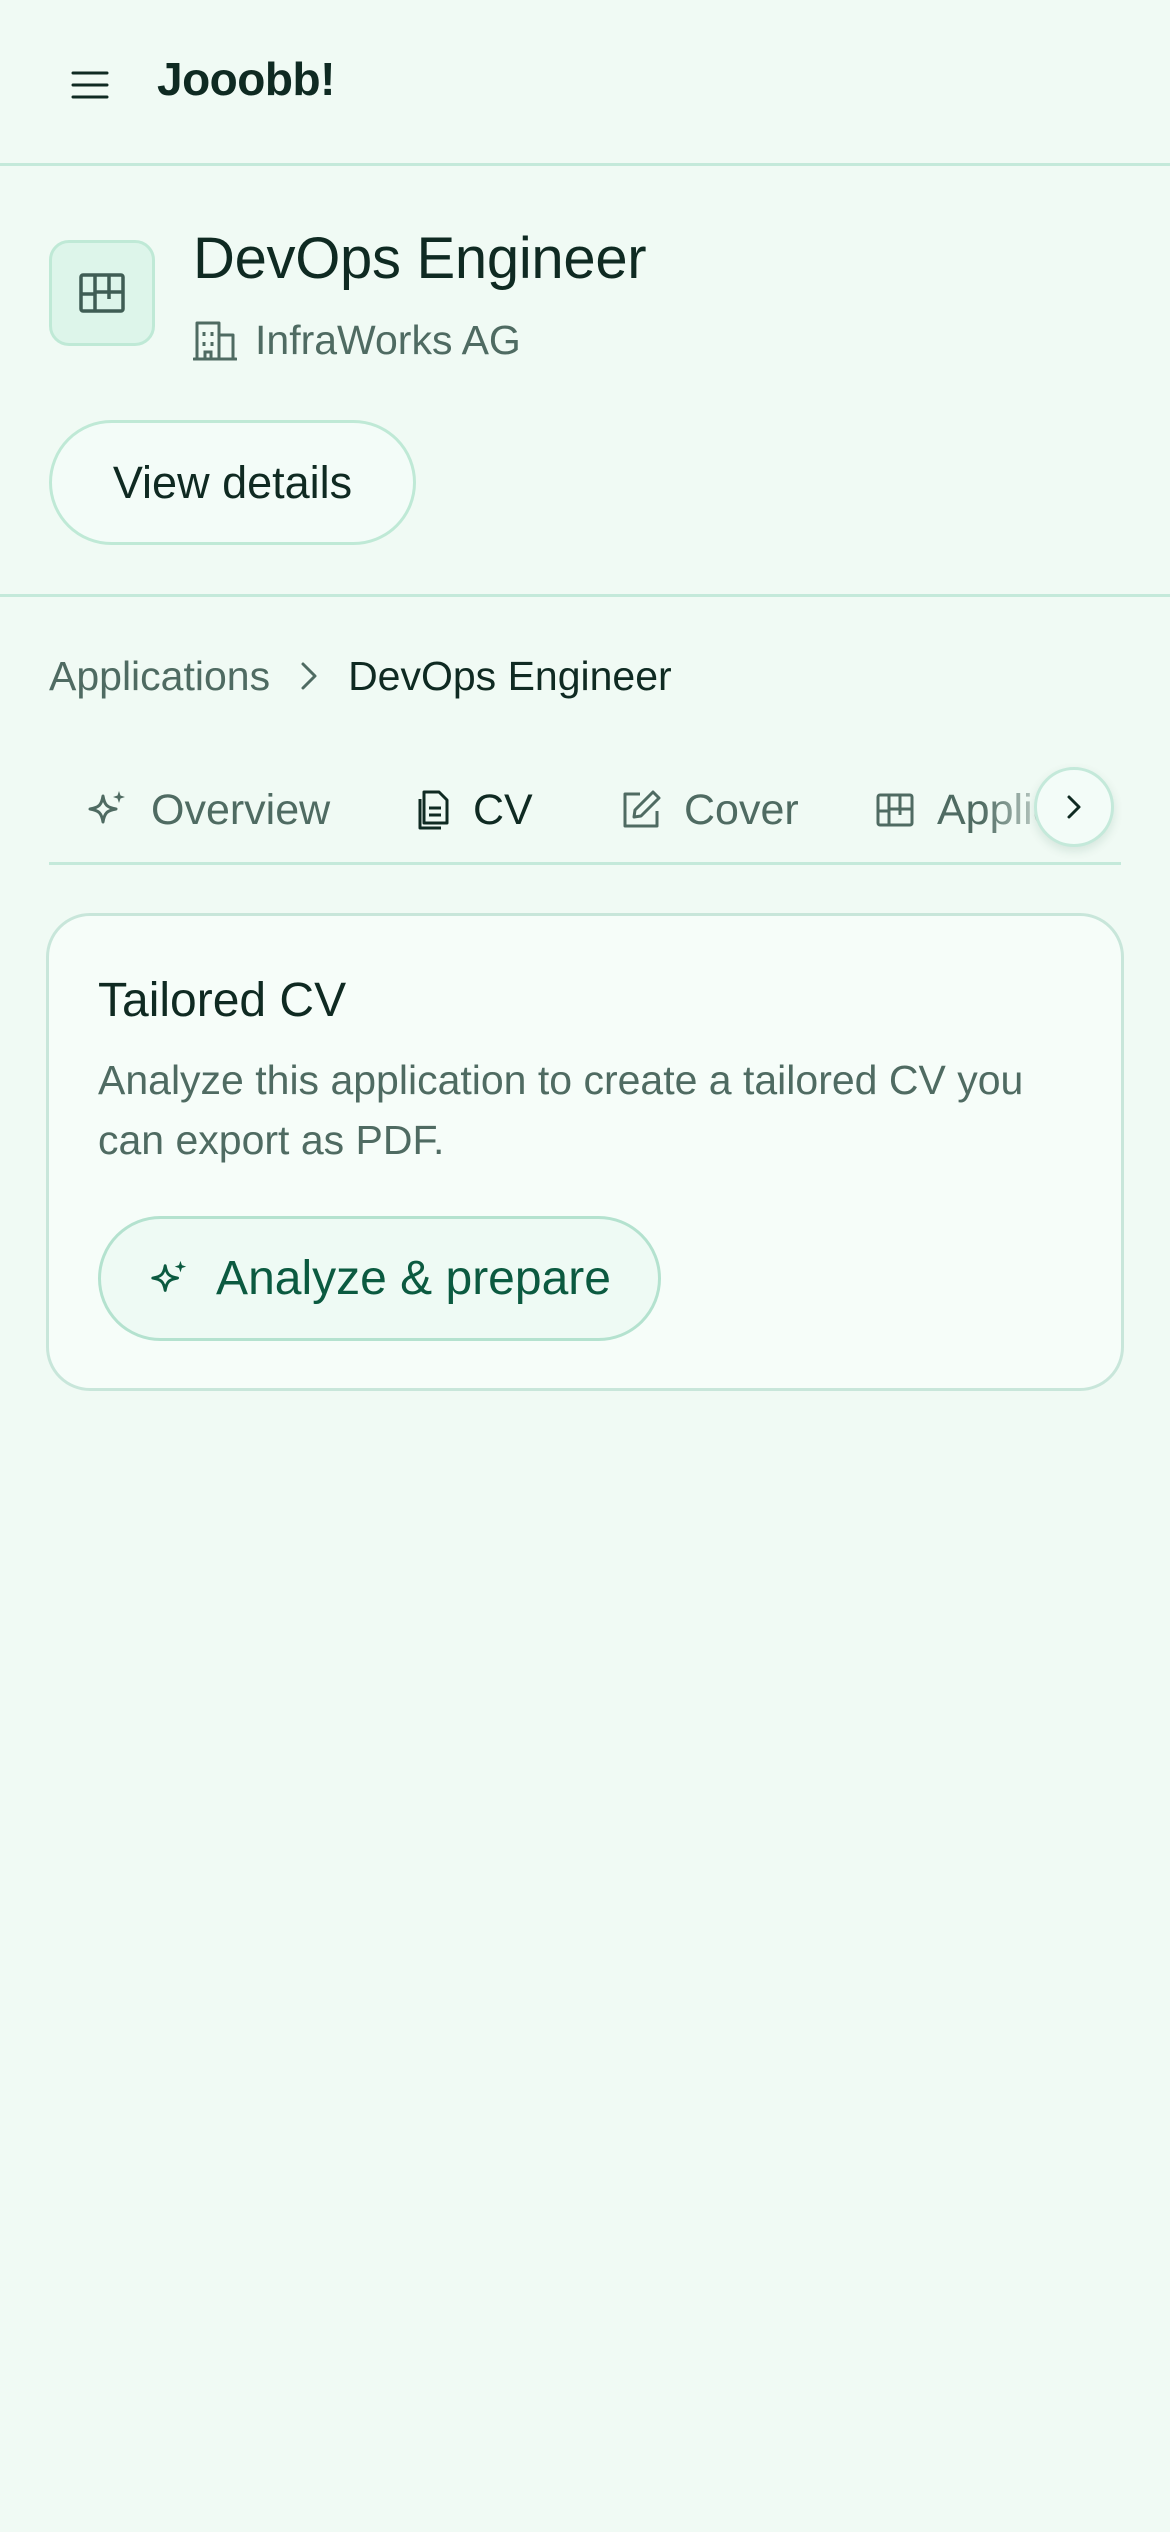  What do you see at coordinates (232, 482) in the screenshot?
I see `view-details-button: View details` at bounding box center [232, 482].